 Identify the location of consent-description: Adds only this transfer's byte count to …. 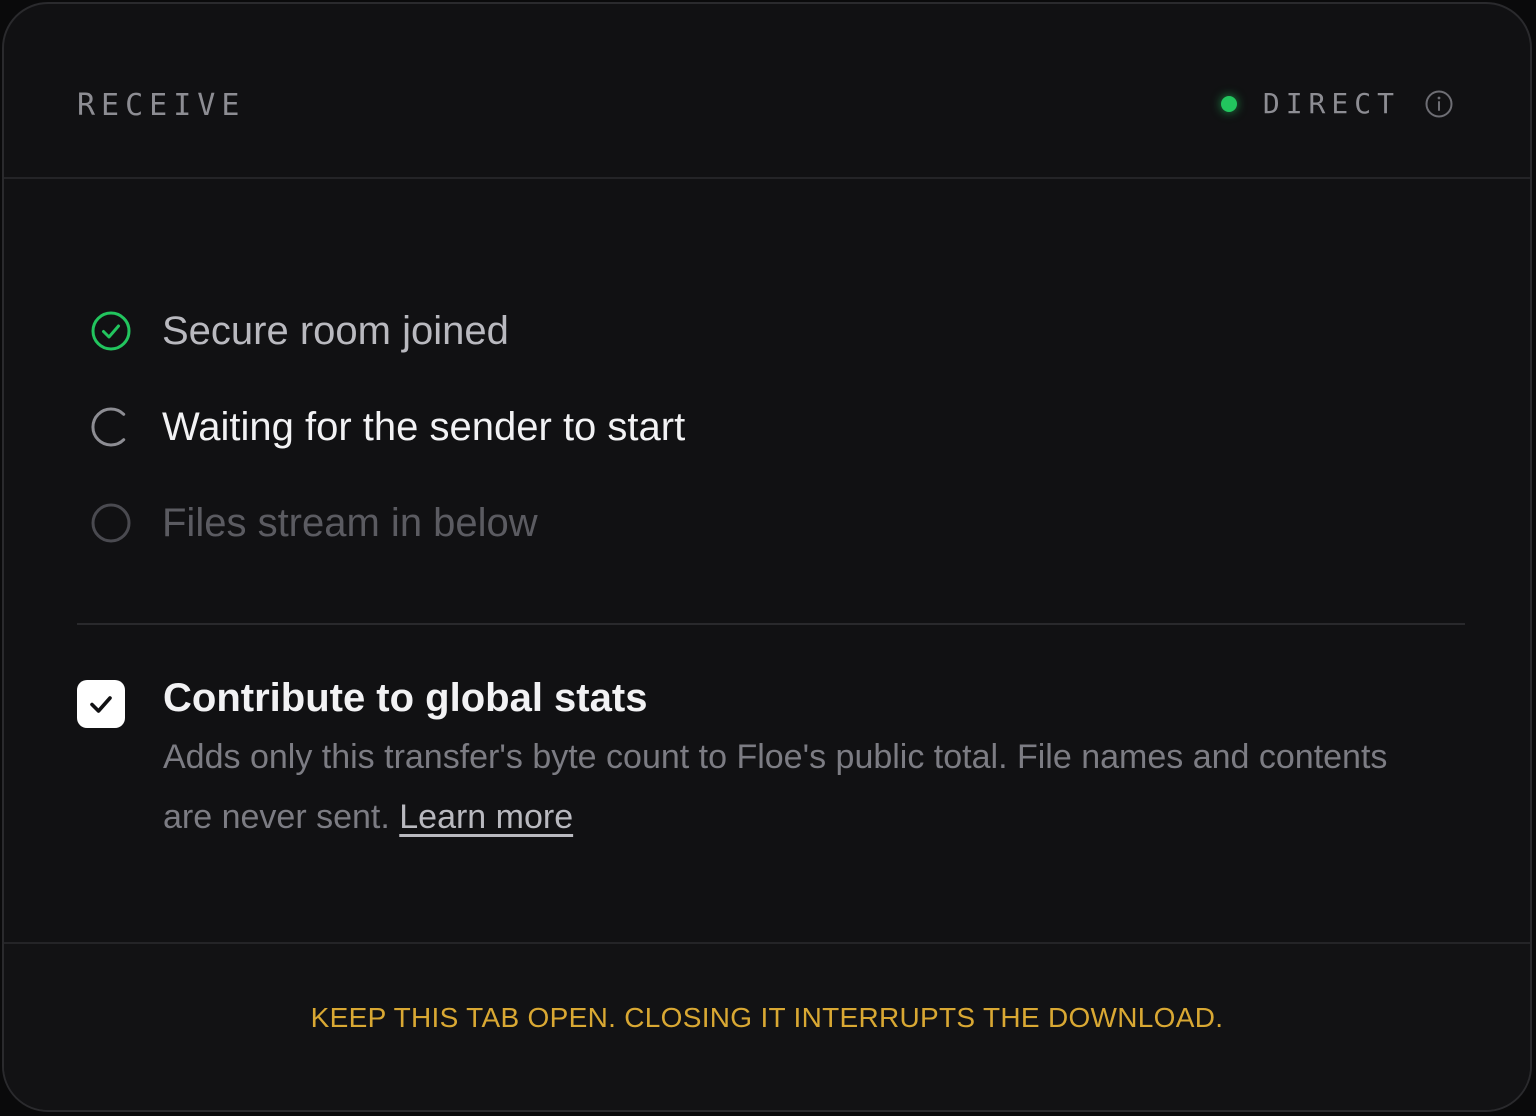
(778, 787).